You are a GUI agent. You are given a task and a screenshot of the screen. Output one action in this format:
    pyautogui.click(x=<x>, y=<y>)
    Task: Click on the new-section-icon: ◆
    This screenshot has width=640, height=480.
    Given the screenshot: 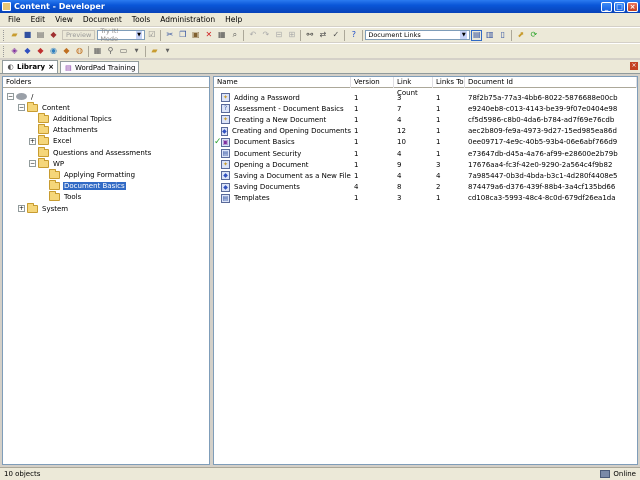 What is the action you would take?
    pyautogui.click(x=27, y=51)
    